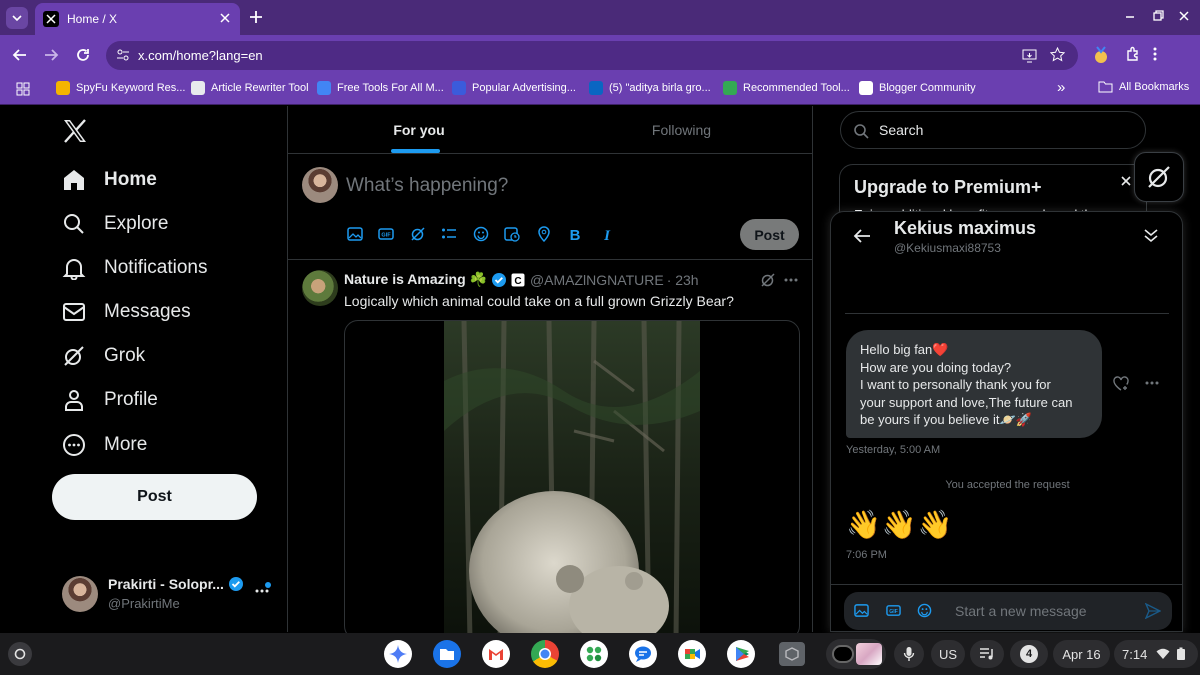  What do you see at coordinates (1130, 16) in the screenshot?
I see `minimize-button` at bounding box center [1130, 16].